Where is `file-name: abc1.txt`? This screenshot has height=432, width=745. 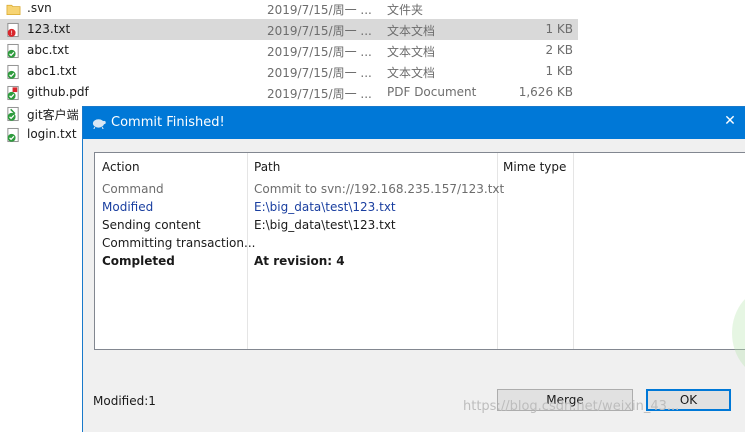
file-name: abc1.txt is located at coordinates (52, 71).